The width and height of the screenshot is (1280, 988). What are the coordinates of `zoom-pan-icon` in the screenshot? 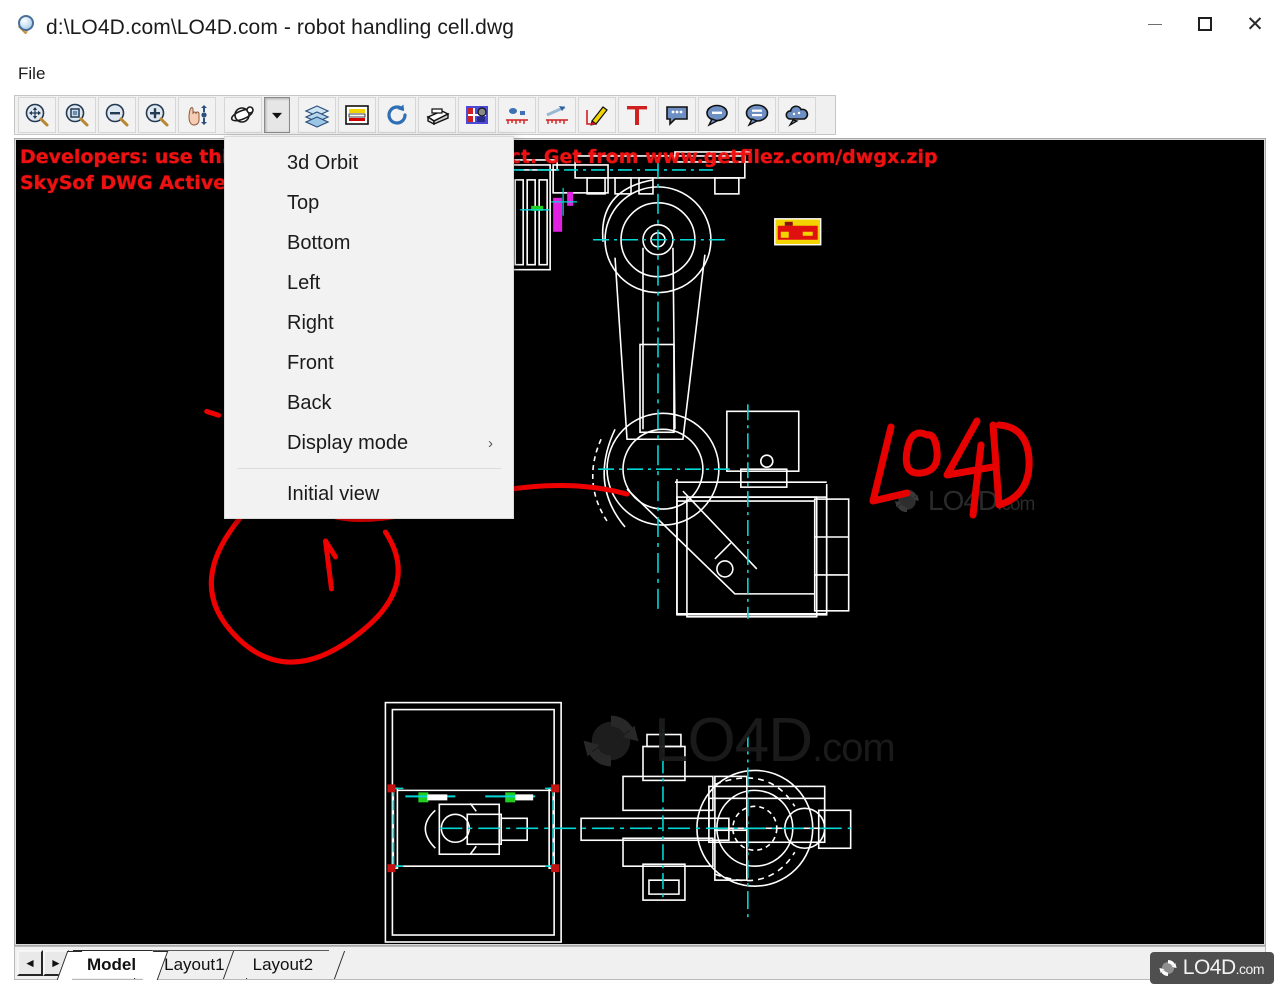 It's located at (37, 115).